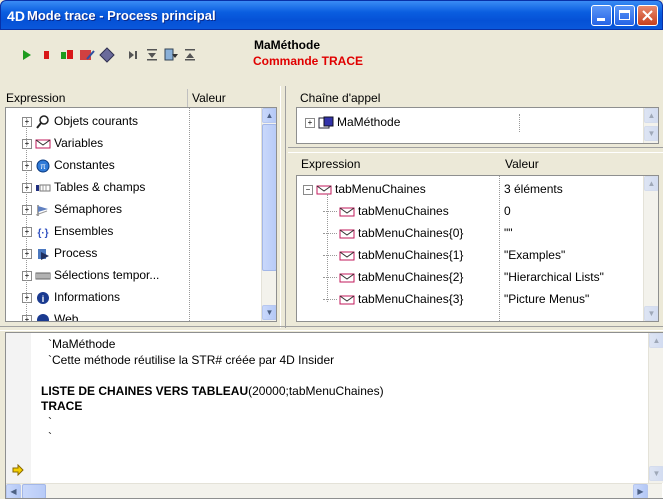 Image resolution: width=663 pixels, height=499 pixels. I want to click on column-separator, so click(499, 248).